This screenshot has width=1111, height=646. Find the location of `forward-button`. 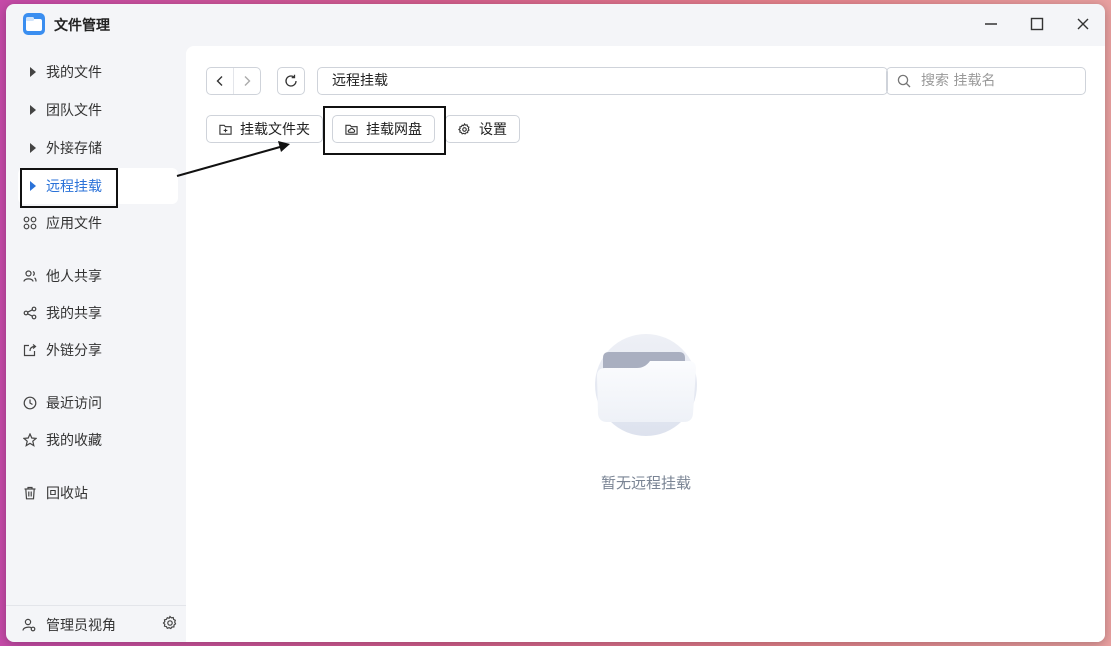

forward-button is located at coordinates (246, 81).